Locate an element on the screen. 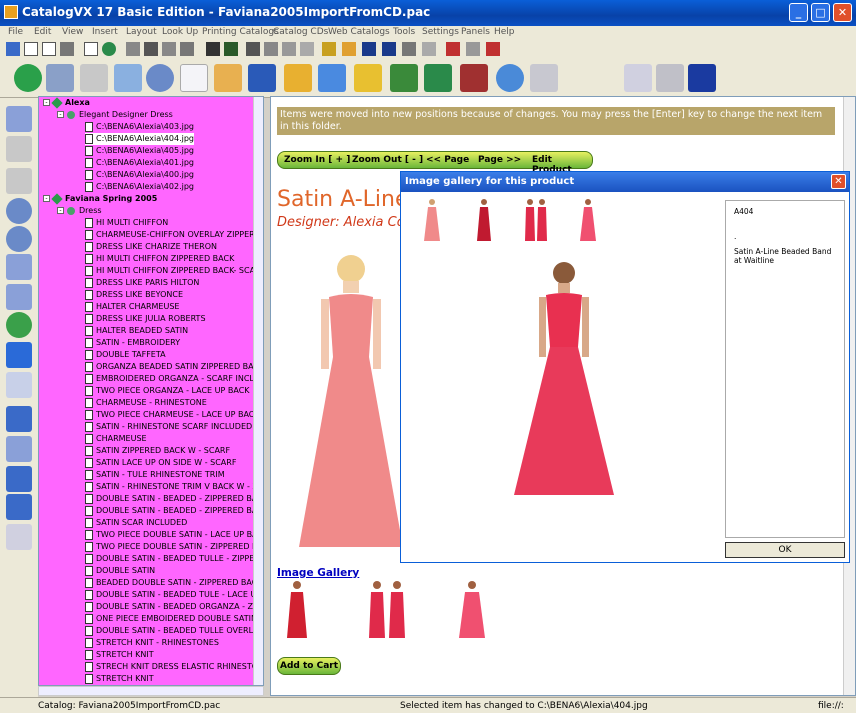  save-disk-icon is located at coordinates (262, 78).